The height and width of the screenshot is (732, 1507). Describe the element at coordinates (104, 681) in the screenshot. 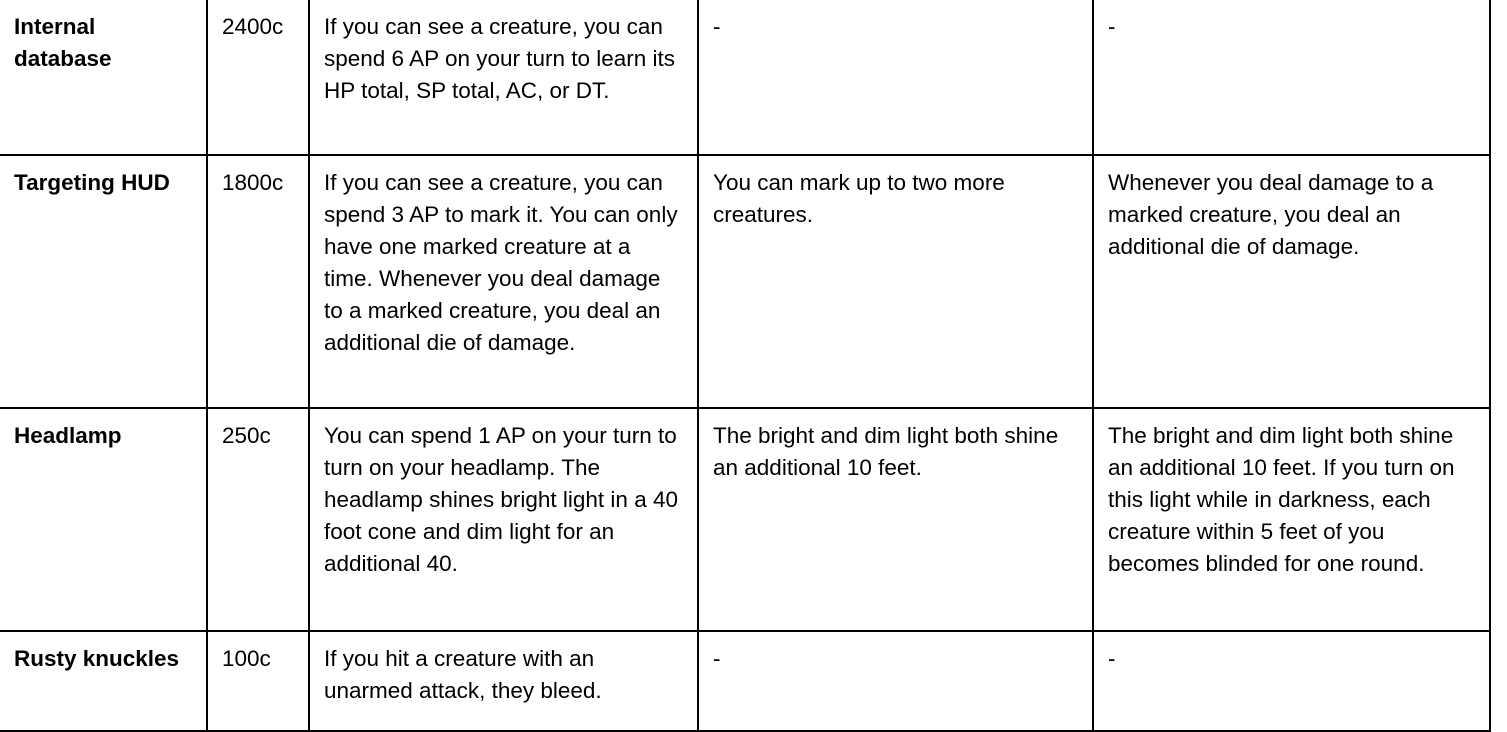

I see `item-name-cell: Rusty knuckles` at that location.